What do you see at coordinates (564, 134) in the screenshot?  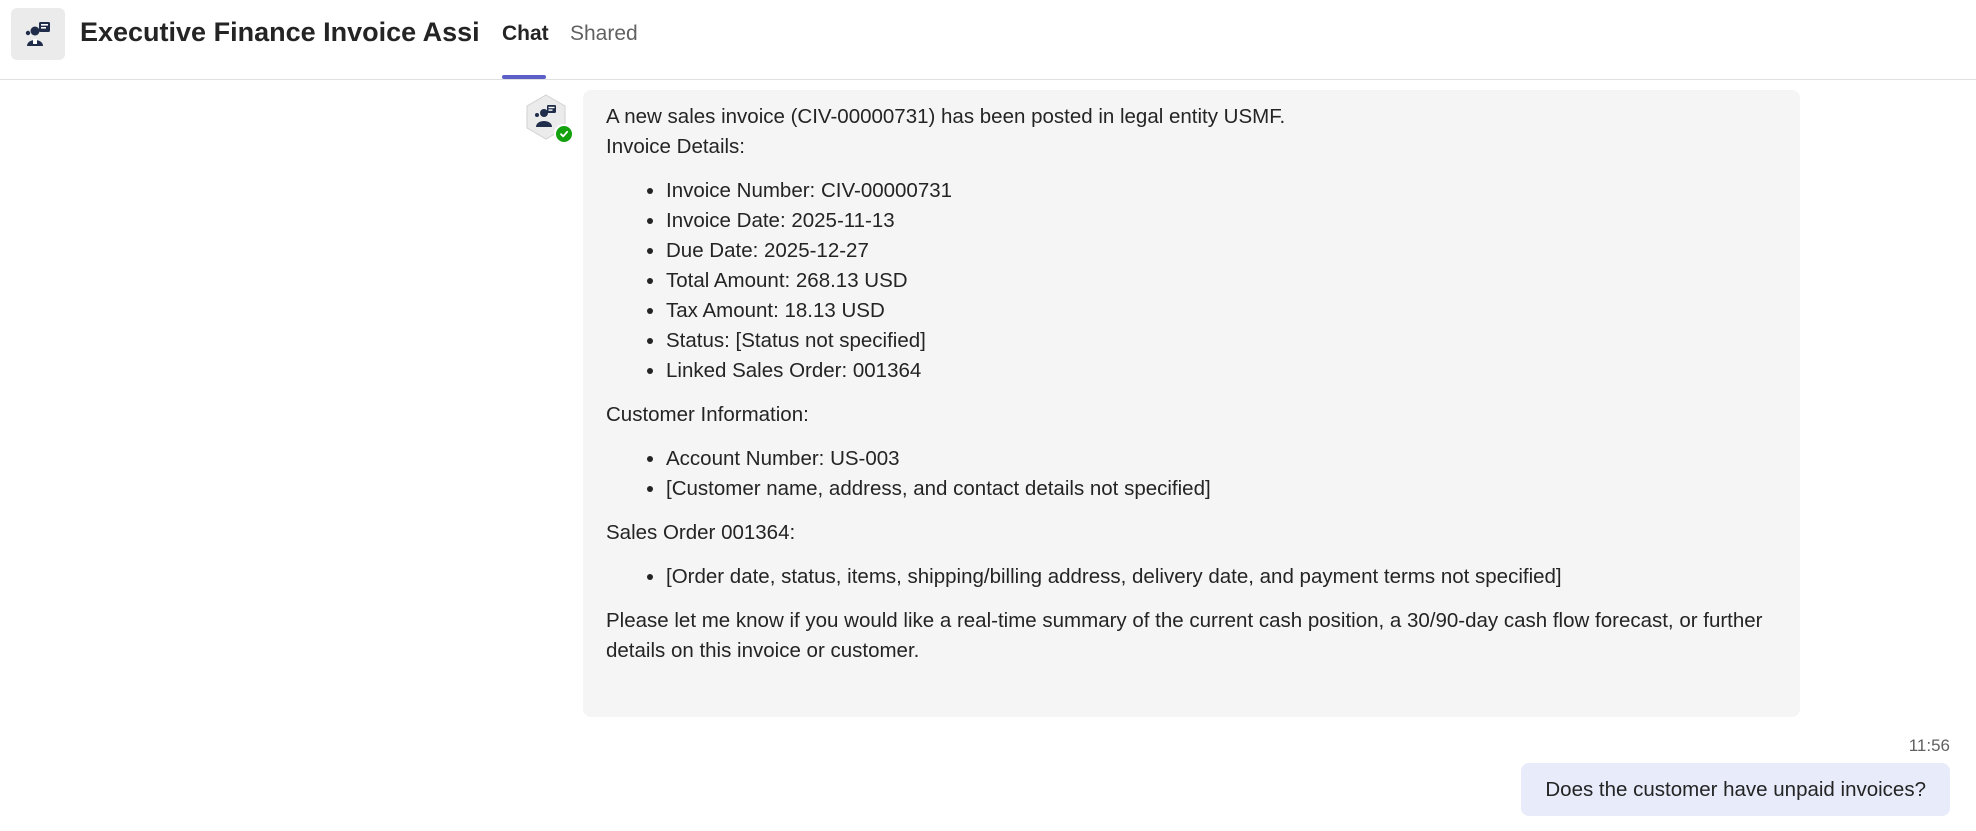 I see `presence-available-icon` at bounding box center [564, 134].